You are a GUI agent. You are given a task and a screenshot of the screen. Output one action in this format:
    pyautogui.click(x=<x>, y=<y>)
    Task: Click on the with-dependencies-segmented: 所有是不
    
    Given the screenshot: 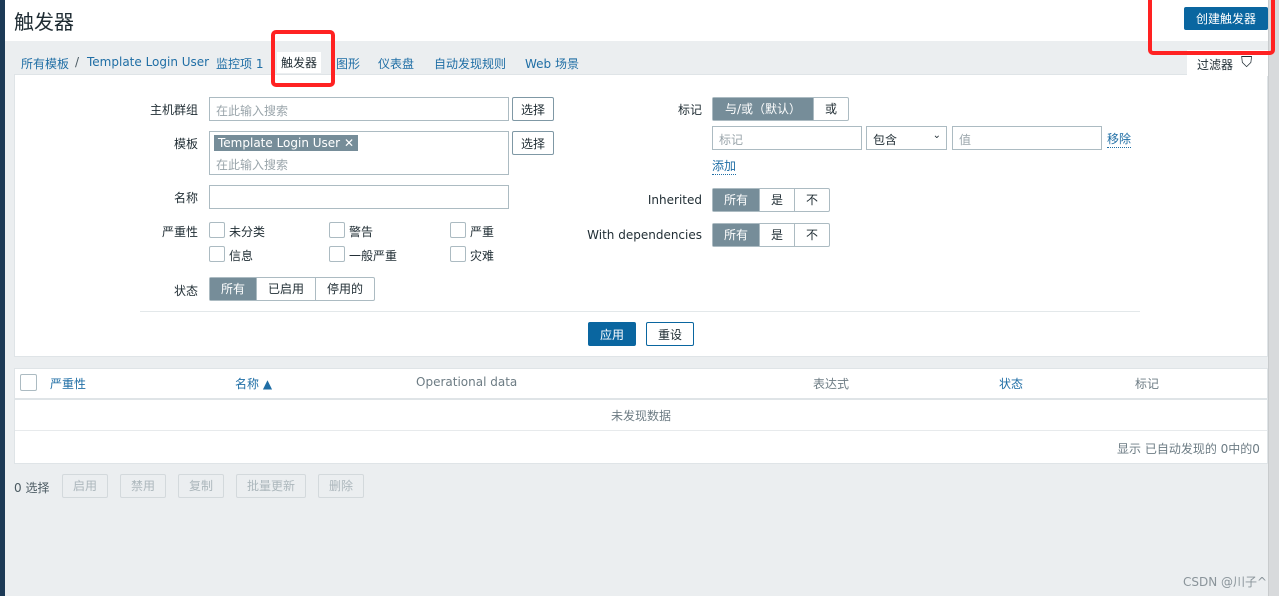 What is the action you would take?
    pyautogui.click(x=771, y=235)
    